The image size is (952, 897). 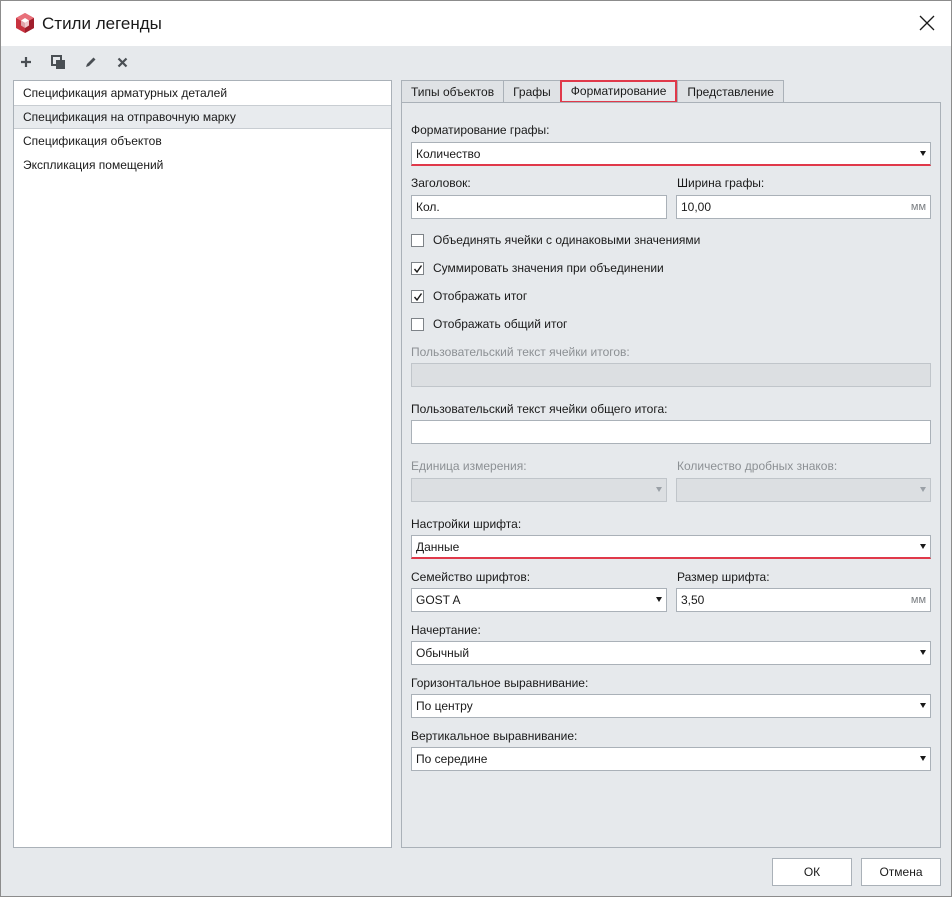 What do you see at coordinates (671, 759) in the screenshot?
I see `valign-select: По середине` at bounding box center [671, 759].